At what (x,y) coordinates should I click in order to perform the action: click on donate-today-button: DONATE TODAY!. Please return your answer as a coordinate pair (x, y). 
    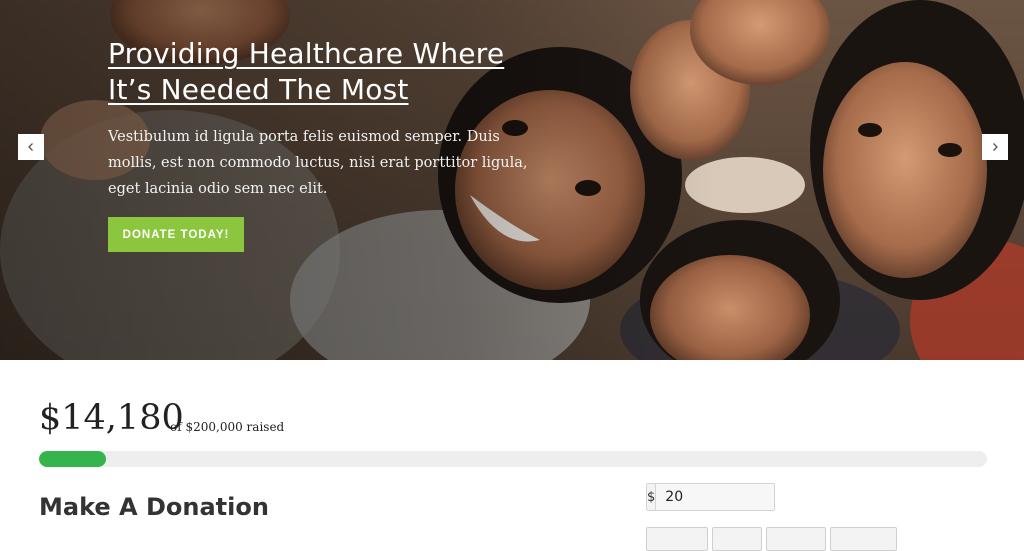
    Looking at the image, I should click on (176, 234).